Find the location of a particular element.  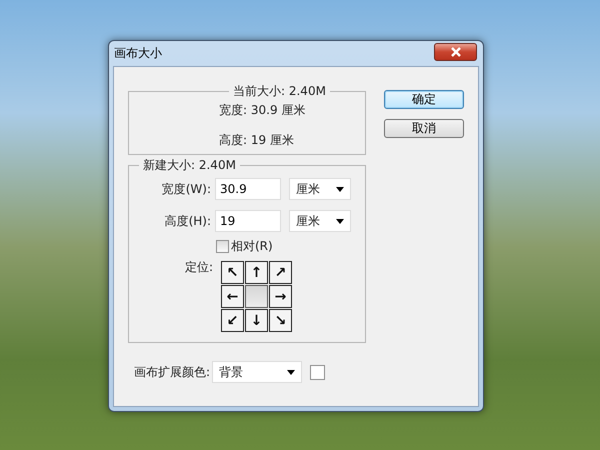

group-legend: 新建大小: 2.40M is located at coordinates (189, 165).